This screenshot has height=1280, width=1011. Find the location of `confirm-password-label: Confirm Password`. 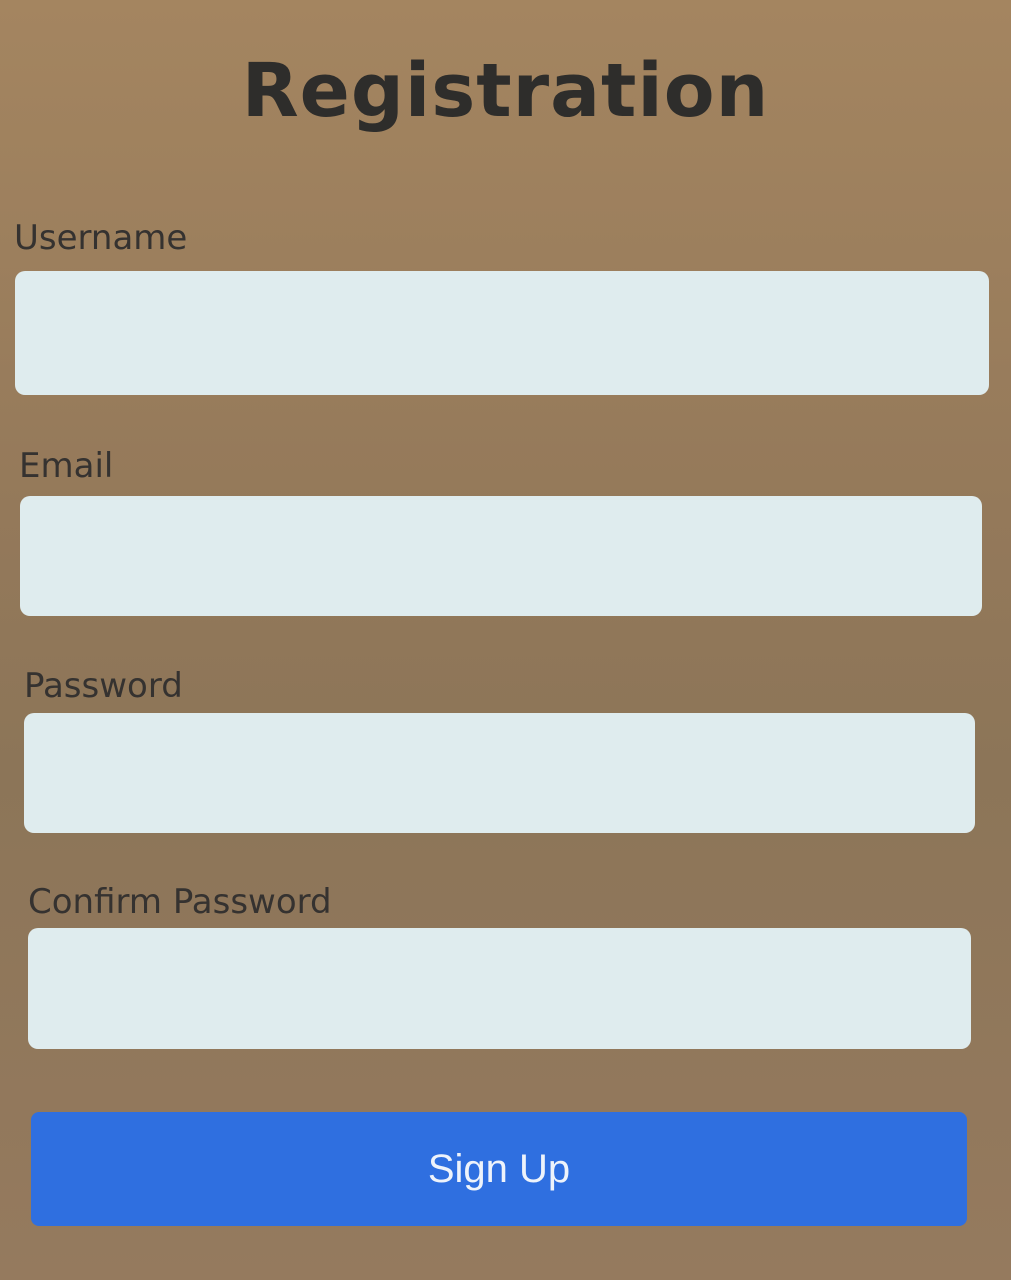

confirm-password-label: Confirm Password is located at coordinates (180, 902).